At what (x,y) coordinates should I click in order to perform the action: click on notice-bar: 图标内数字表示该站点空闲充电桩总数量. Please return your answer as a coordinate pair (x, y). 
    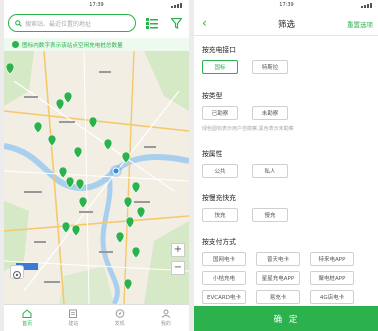
    Looking at the image, I should click on (96, 44).